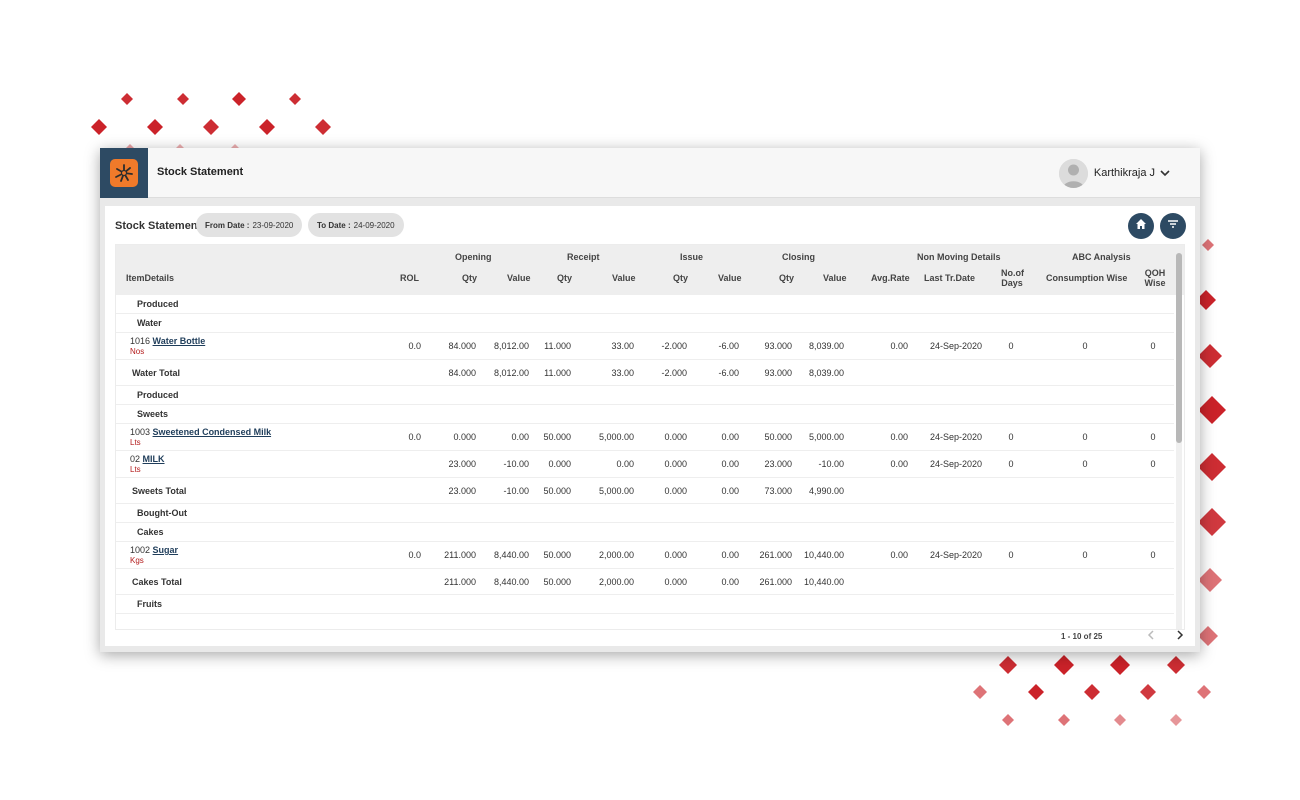 The height and width of the screenshot is (800, 1300). What do you see at coordinates (959, 257) in the screenshot?
I see `group-header-non-moving: Non Moving Details` at bounding box center [959, 257].